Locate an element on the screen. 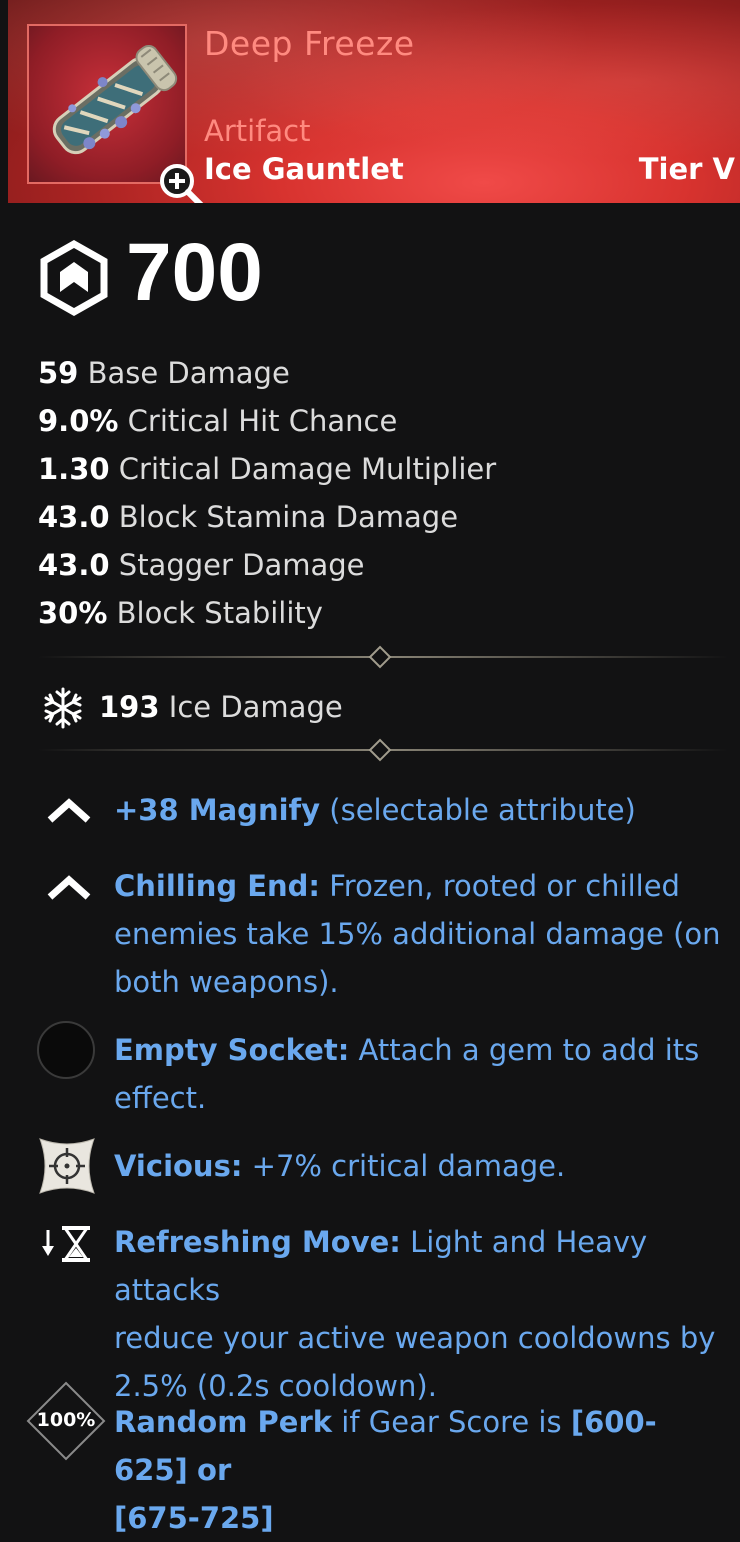  stat-base-damage: 59 Base Damage is located at coordinates (164, 373).